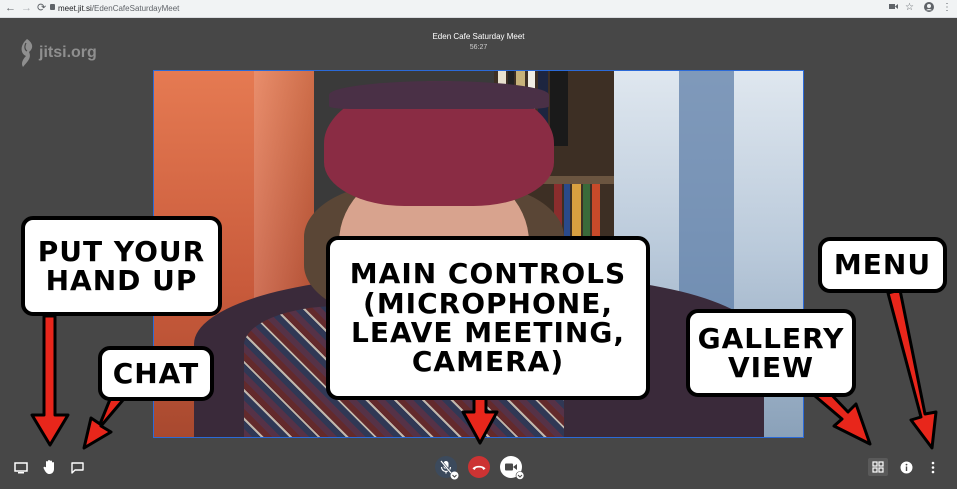  I want to click on chat-icon, so click(77, 470).